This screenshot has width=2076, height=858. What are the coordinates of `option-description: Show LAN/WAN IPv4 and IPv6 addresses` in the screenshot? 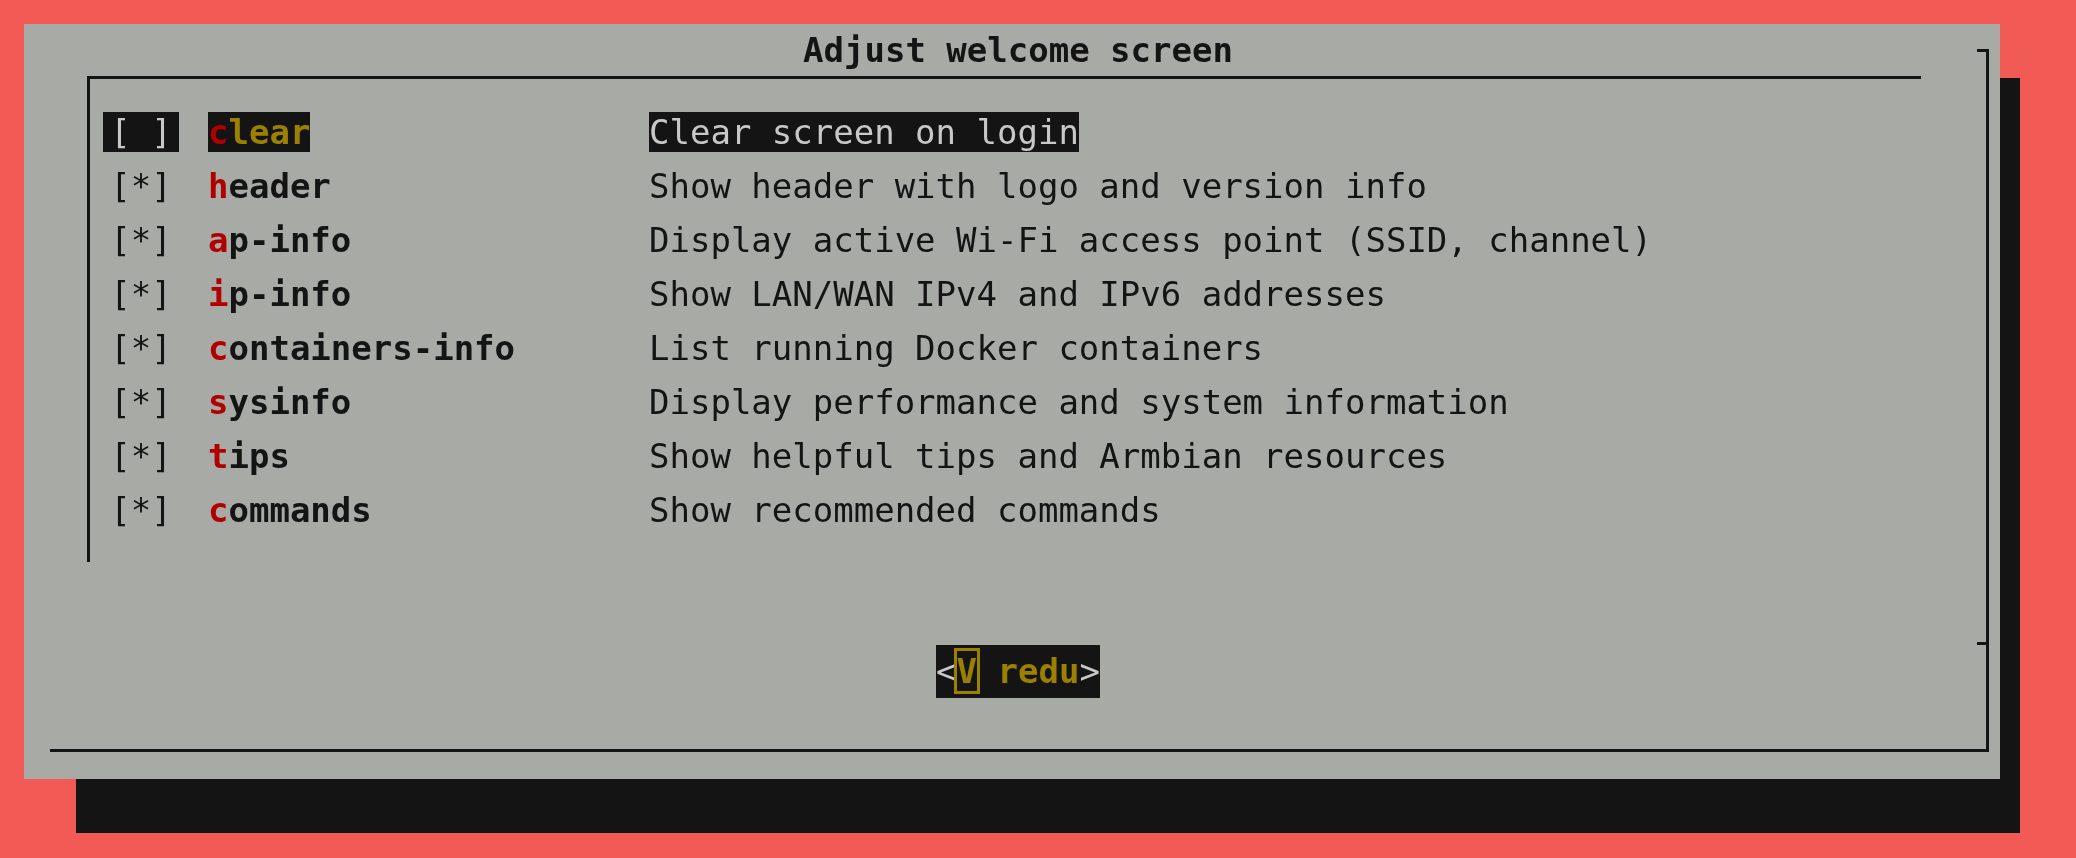 It's located at (1017, 294).